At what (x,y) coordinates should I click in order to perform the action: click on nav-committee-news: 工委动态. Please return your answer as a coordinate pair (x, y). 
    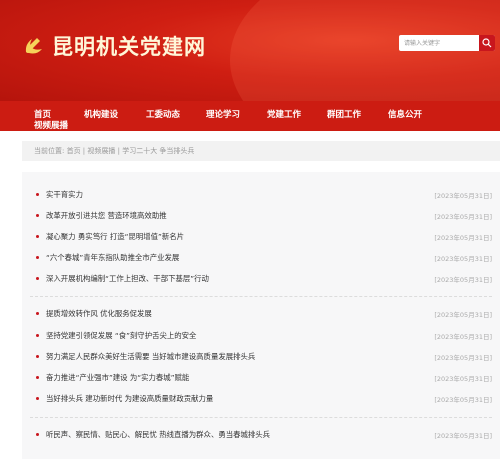
    Looking at the image, I should click on (163, 114).